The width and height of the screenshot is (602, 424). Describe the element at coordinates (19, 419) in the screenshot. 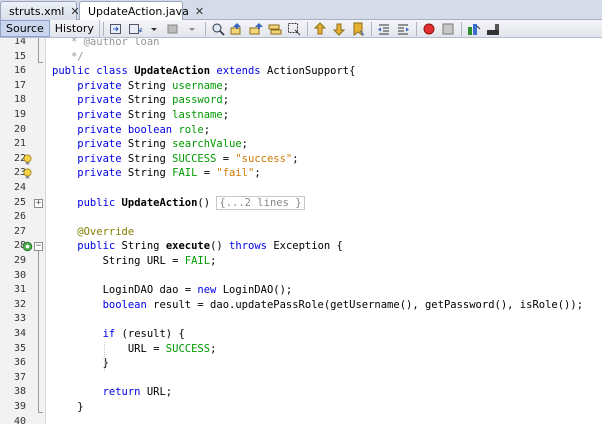

I see `line-number: 40` at that location.